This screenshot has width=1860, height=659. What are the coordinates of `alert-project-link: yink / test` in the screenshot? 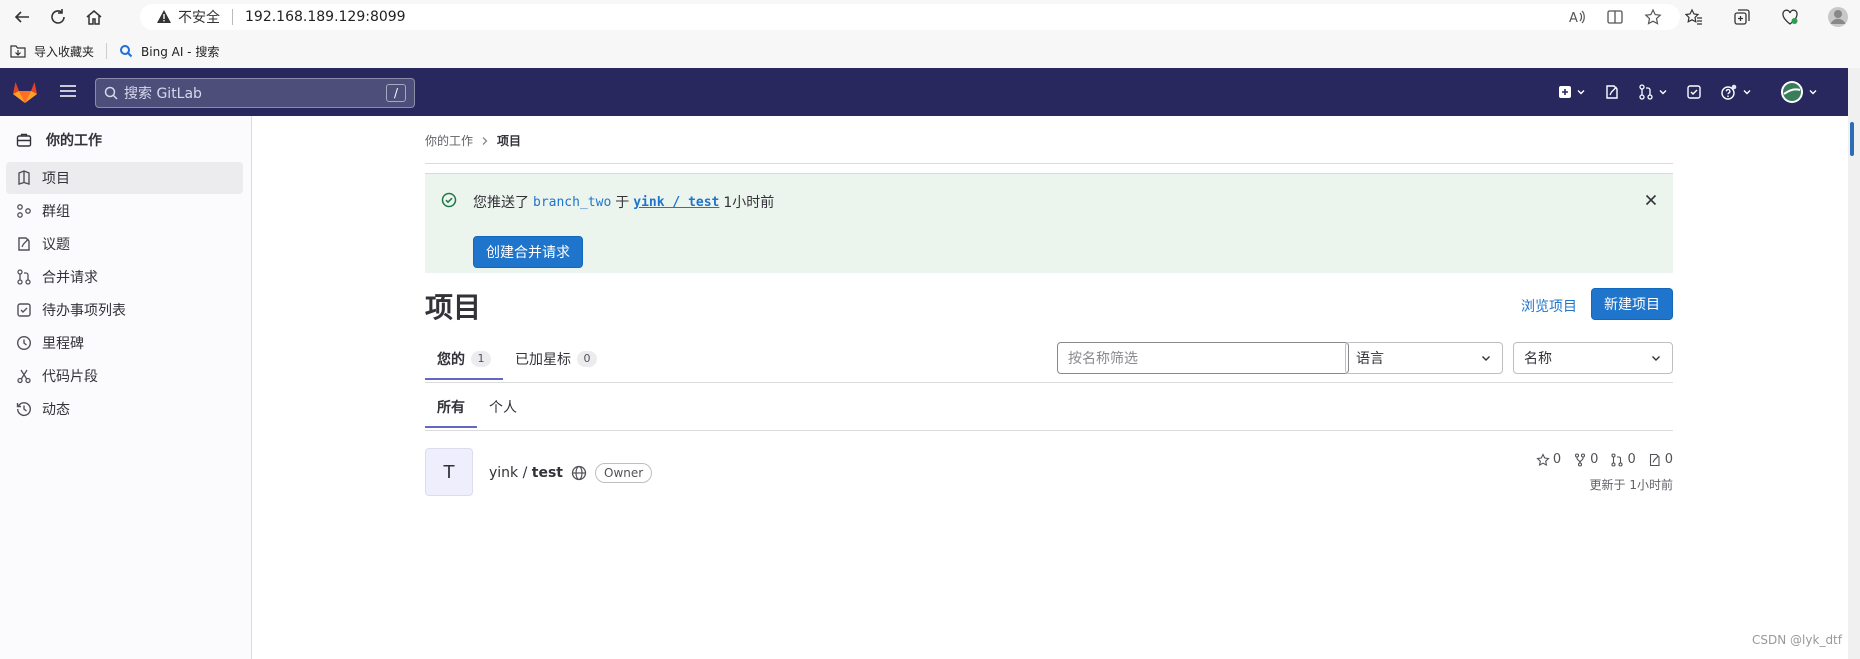 It's located at (676, 202).